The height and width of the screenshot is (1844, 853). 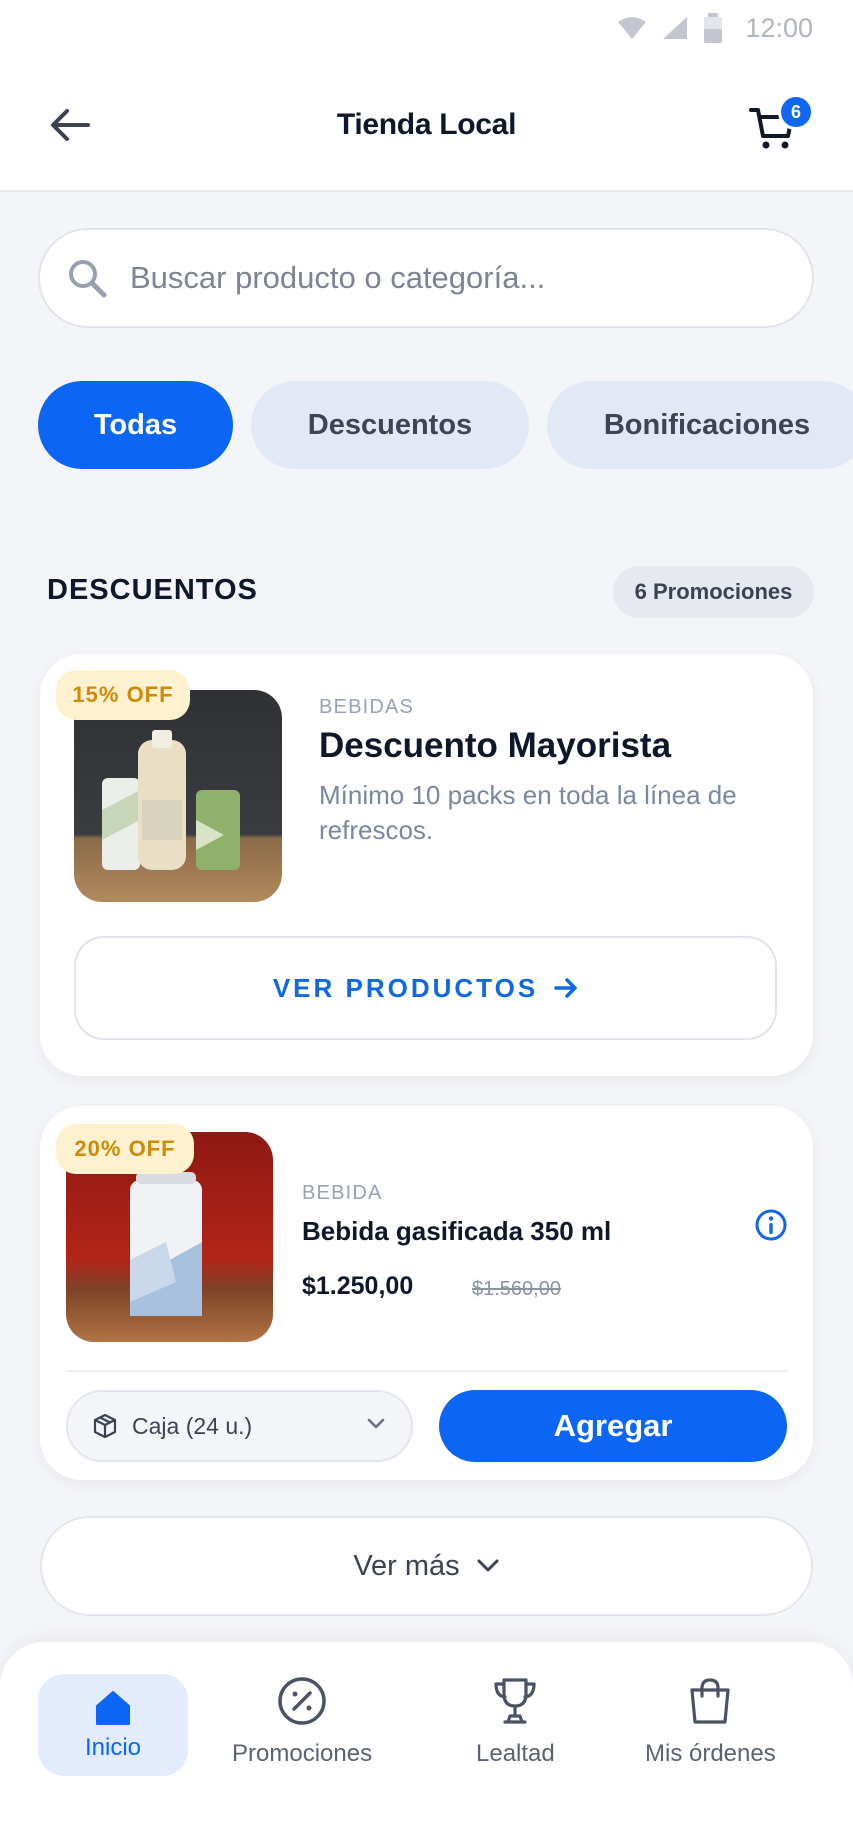 What do you see at coordinates (516, 1289) in the screenshot?
I see `product-old-price: $1.560,00` at bounding box center [516, 1289].